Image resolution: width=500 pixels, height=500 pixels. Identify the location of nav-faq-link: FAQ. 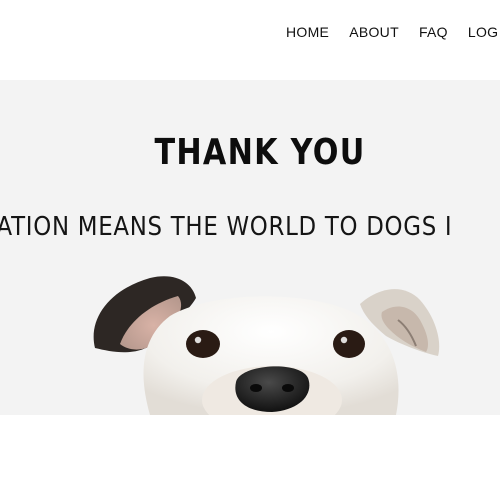
(433, 32).